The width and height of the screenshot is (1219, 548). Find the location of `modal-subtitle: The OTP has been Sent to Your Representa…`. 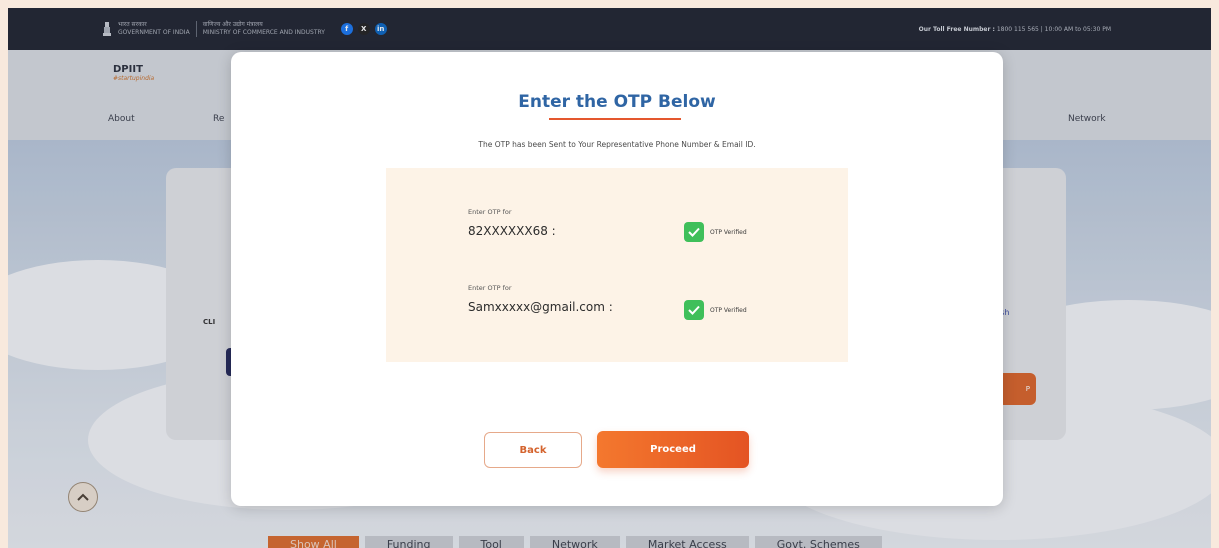

modal-subtitle: The OTP has been Sent to Your Representa… is located at coordinates (617, 144).